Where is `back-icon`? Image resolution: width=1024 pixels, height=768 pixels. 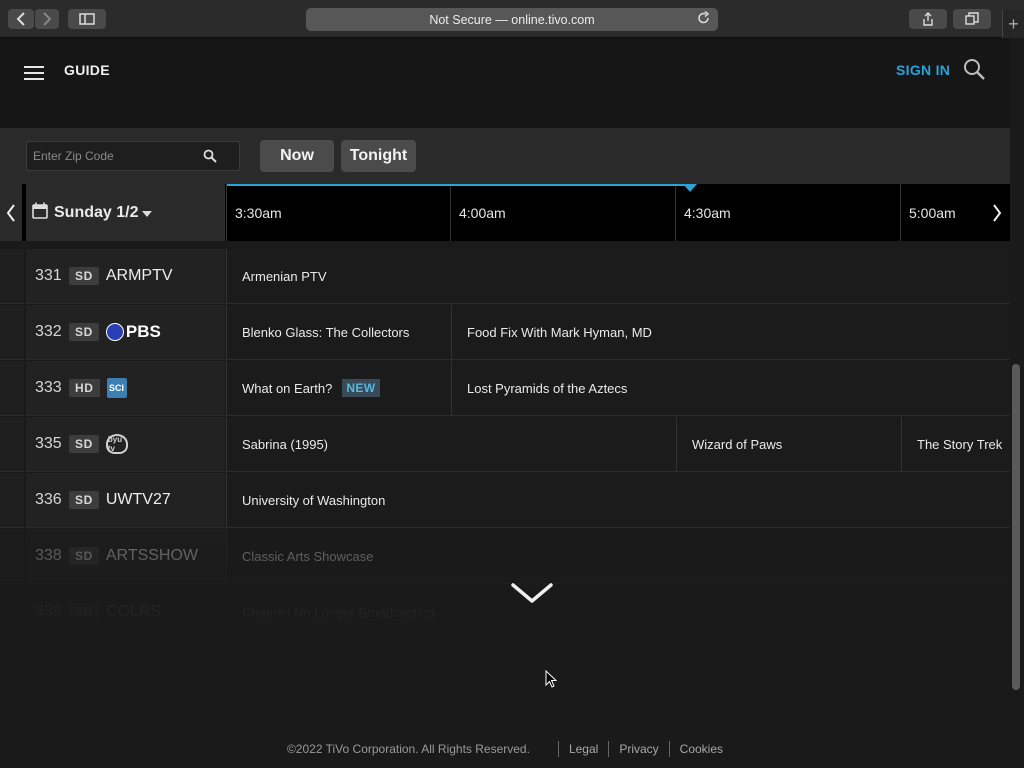
back-icon is located at coordinates (21, 19).